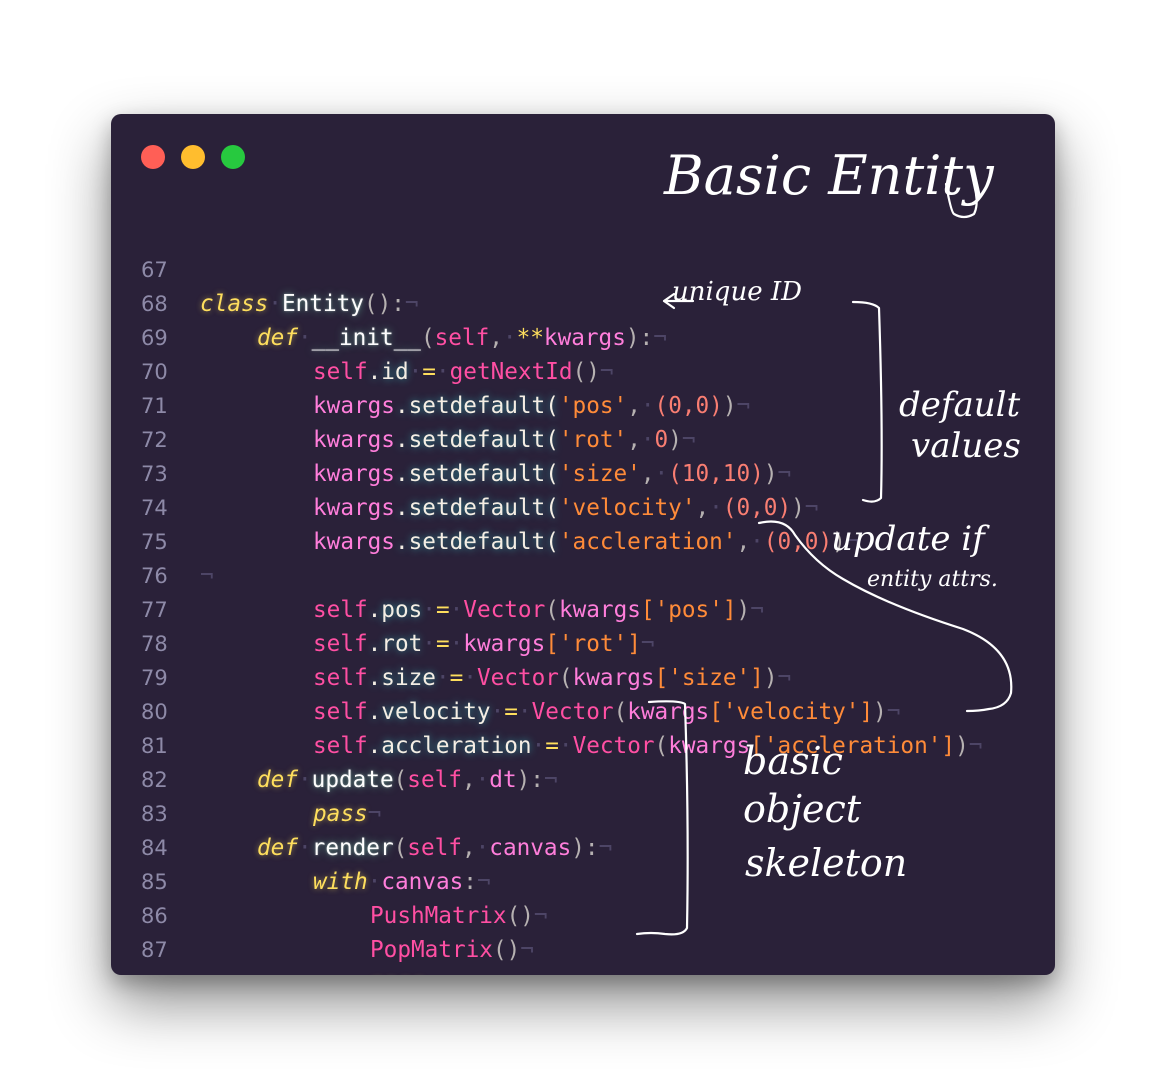 Image resolution: width=1166 pixels, height=1088 pixels. I want to click on punctuation: :, so click(470, 882).